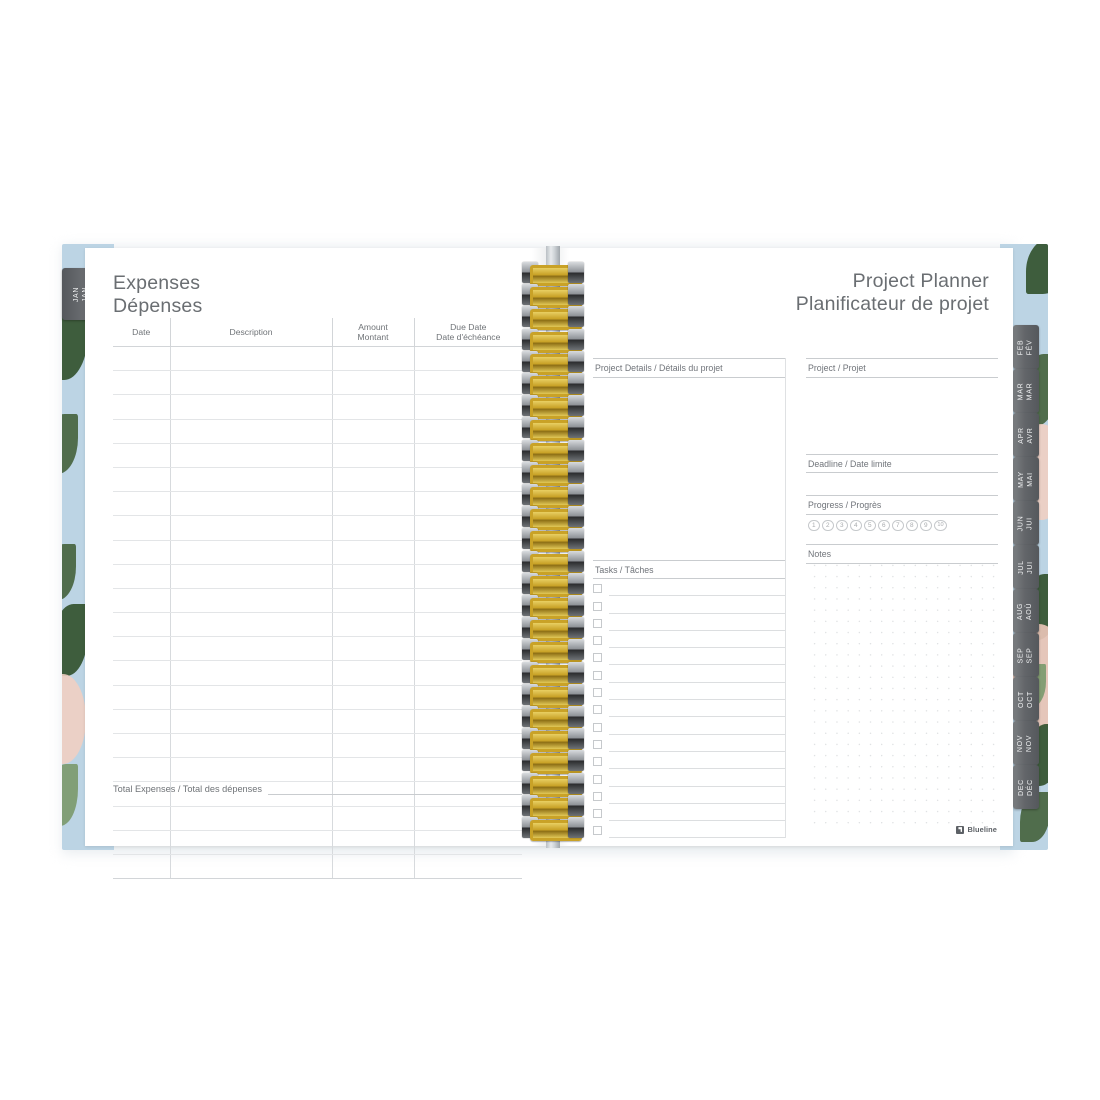 This screenshot has width=1100, height=1100. Describe the element at coordinates (870, 525) in the screenshot. I see `progress-step-5: 5` at that location.